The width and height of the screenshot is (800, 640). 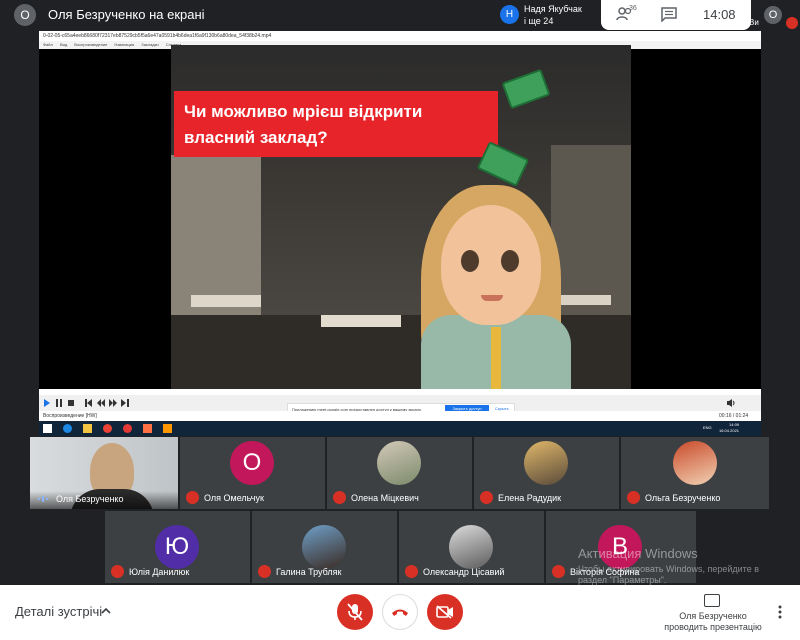 What do you see at coordinates (553, 15) in the screenshot?
I see `notification-text: Надя Якубчак і ще 24` at bounding box center [553, 15].